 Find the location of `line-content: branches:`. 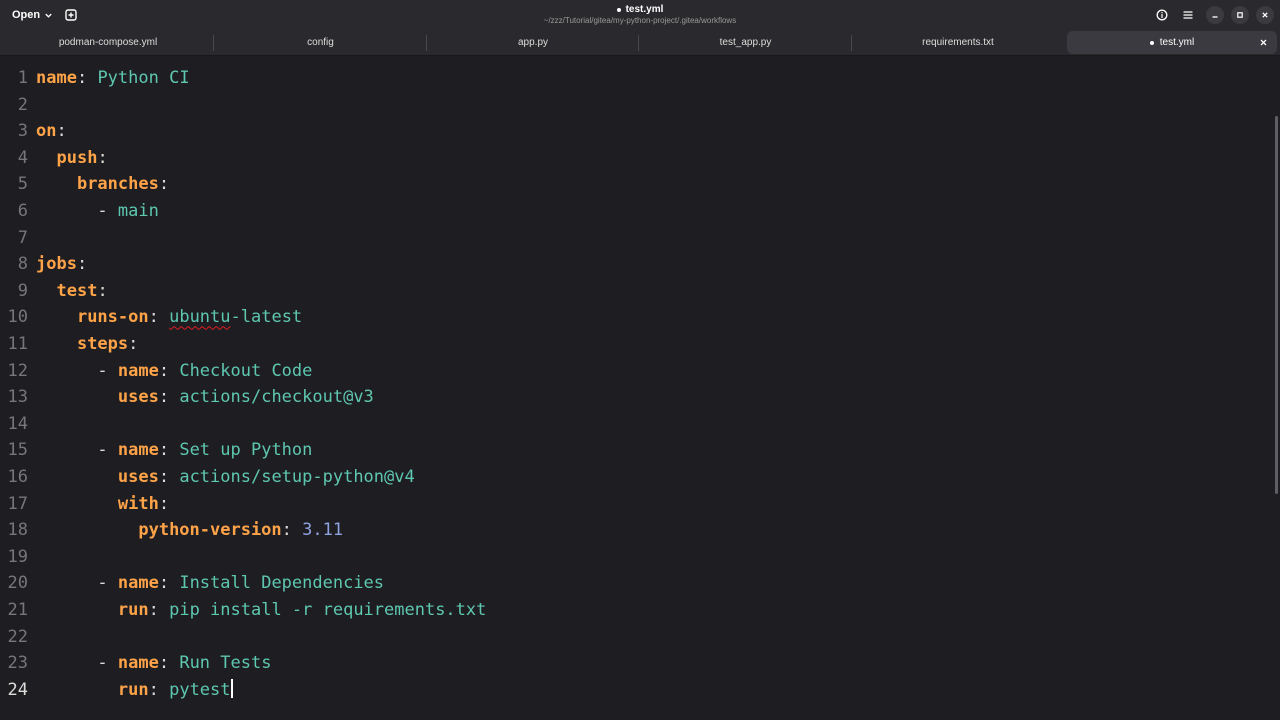

line-content: branches: is located at coordinates (102, 184).